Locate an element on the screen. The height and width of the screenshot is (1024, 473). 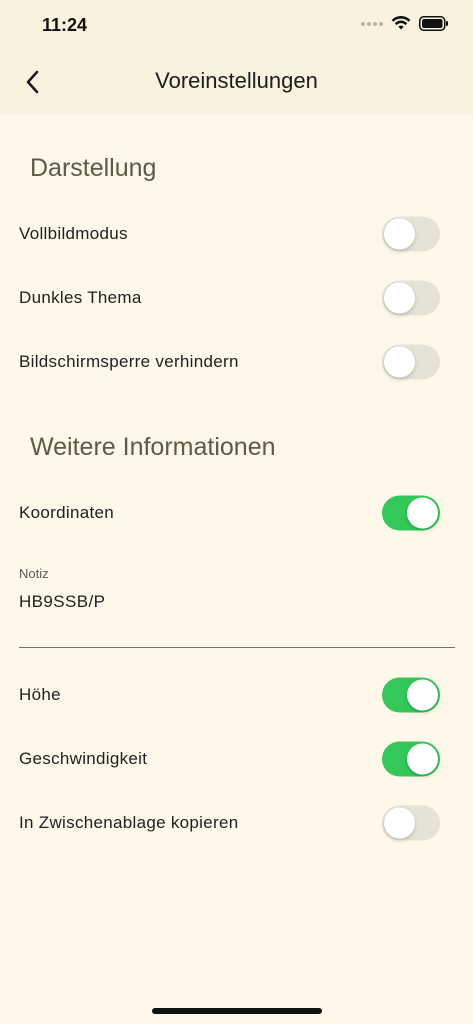
status-time: 11:24 is located at coordinates (65, 25).